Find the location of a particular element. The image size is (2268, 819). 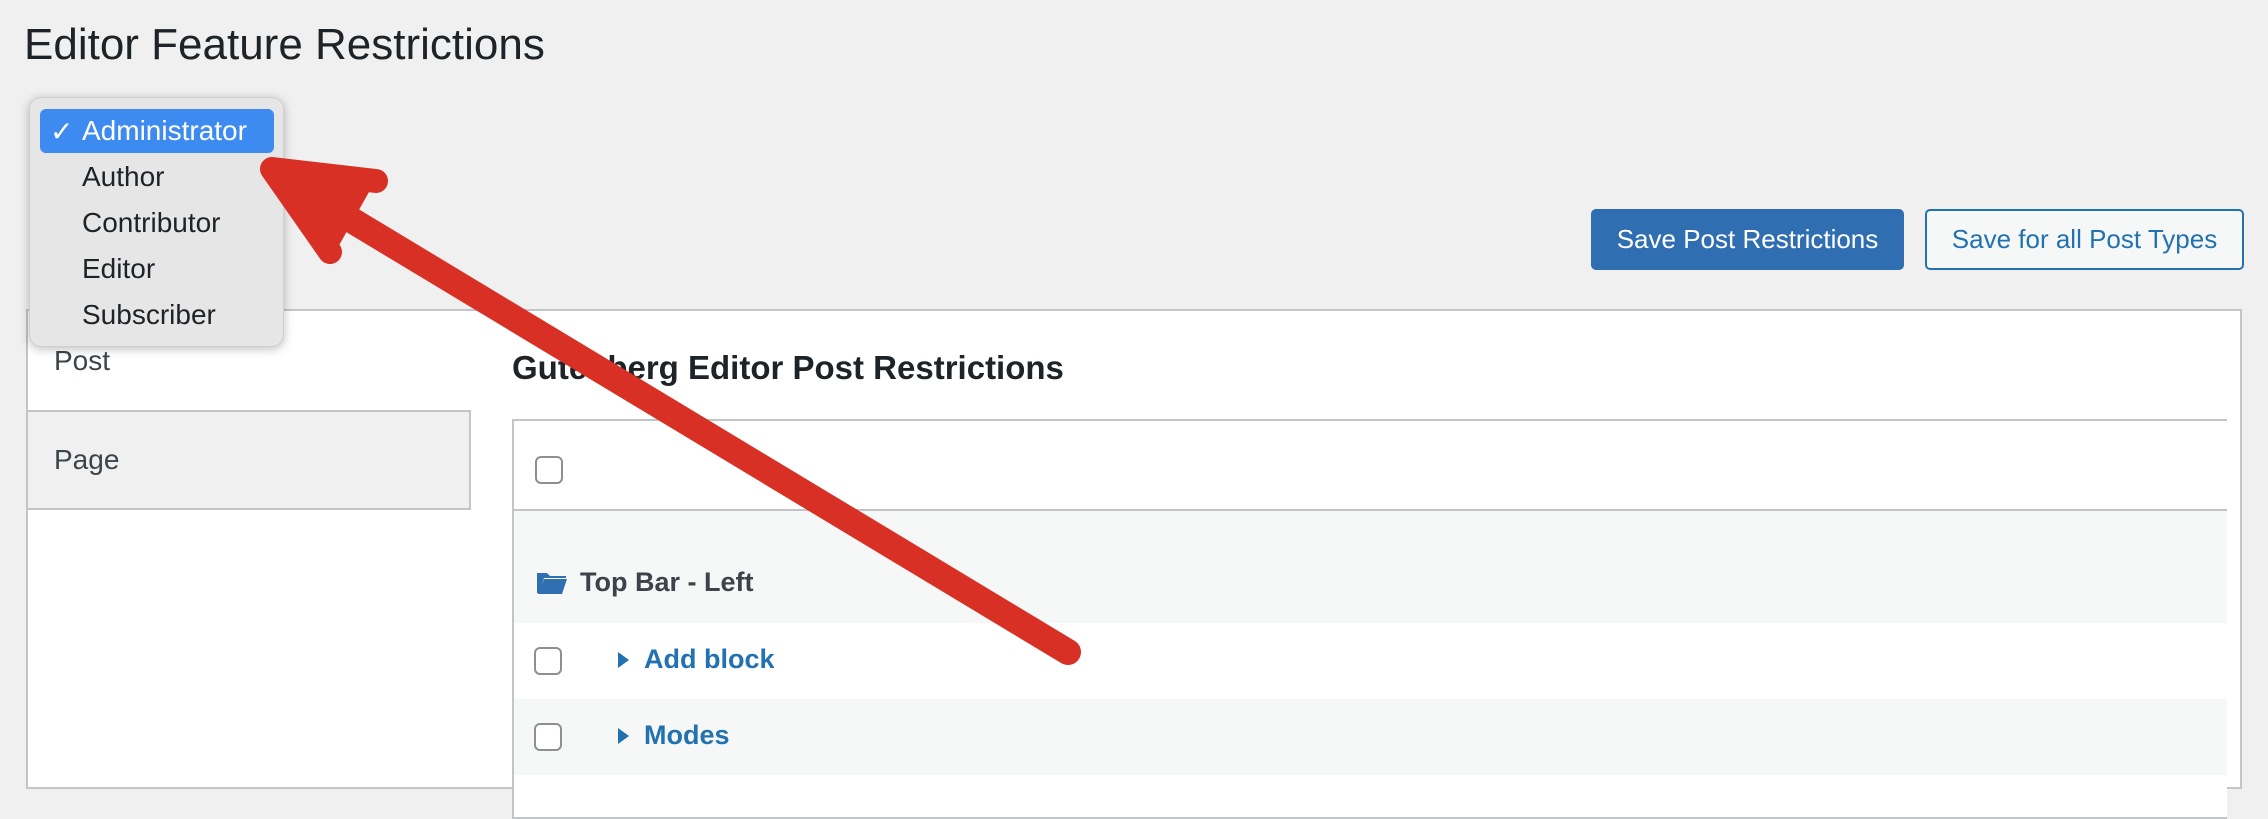

role-option-label: Administrator is located at coordinates (164, 130).